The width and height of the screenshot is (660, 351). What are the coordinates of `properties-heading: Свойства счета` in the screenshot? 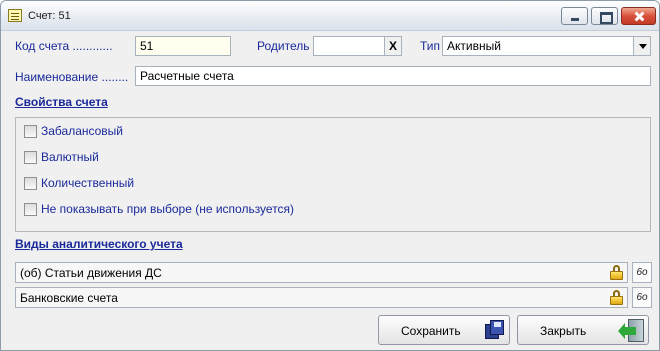 It's located at (61, 102).